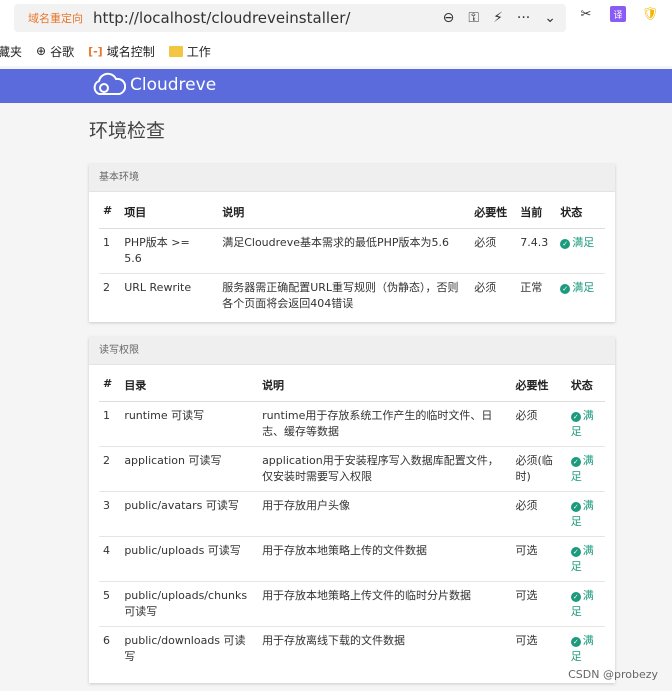 This screenshot has width=672, height=691. What do you see at coordinates (109, 604) in the screenshot?
I see `row-no: 5` at bounding box center [109, 604].